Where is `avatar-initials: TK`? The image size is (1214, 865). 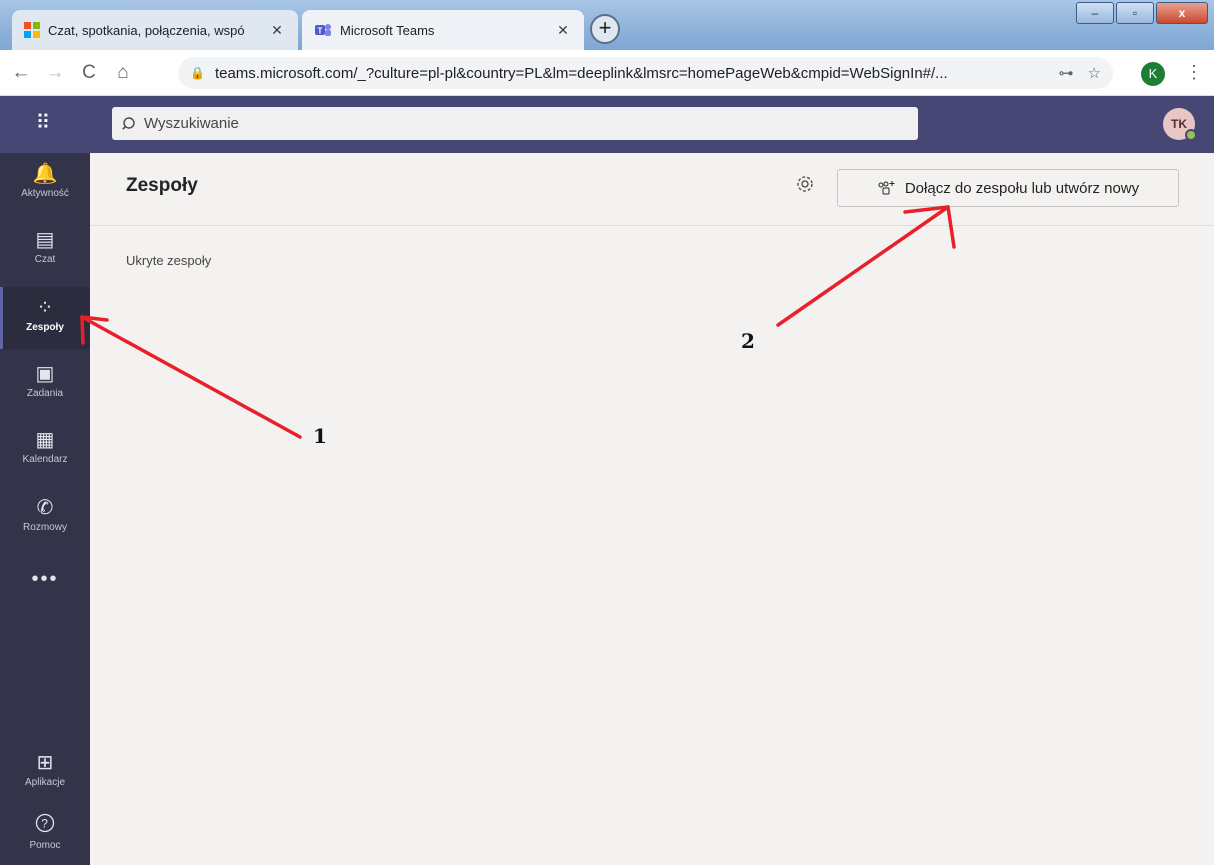
avatar-initials: TK is located at coordinates (1179, 124).